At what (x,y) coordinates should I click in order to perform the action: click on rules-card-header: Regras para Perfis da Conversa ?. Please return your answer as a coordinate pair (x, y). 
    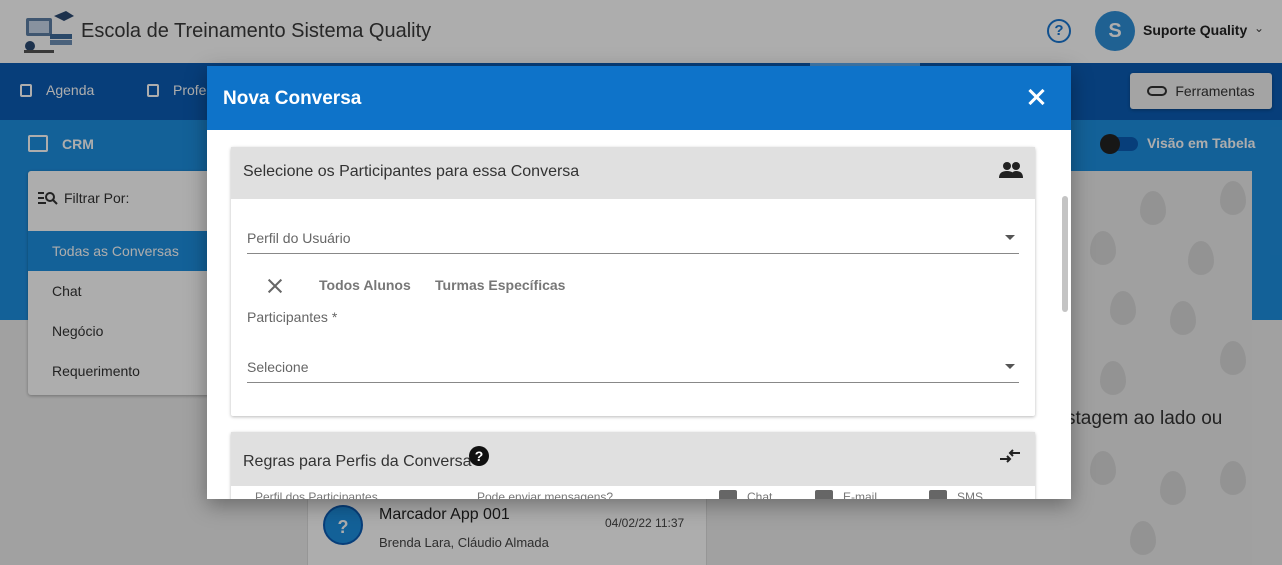
    Looking at the image, I should click on (633, 459).